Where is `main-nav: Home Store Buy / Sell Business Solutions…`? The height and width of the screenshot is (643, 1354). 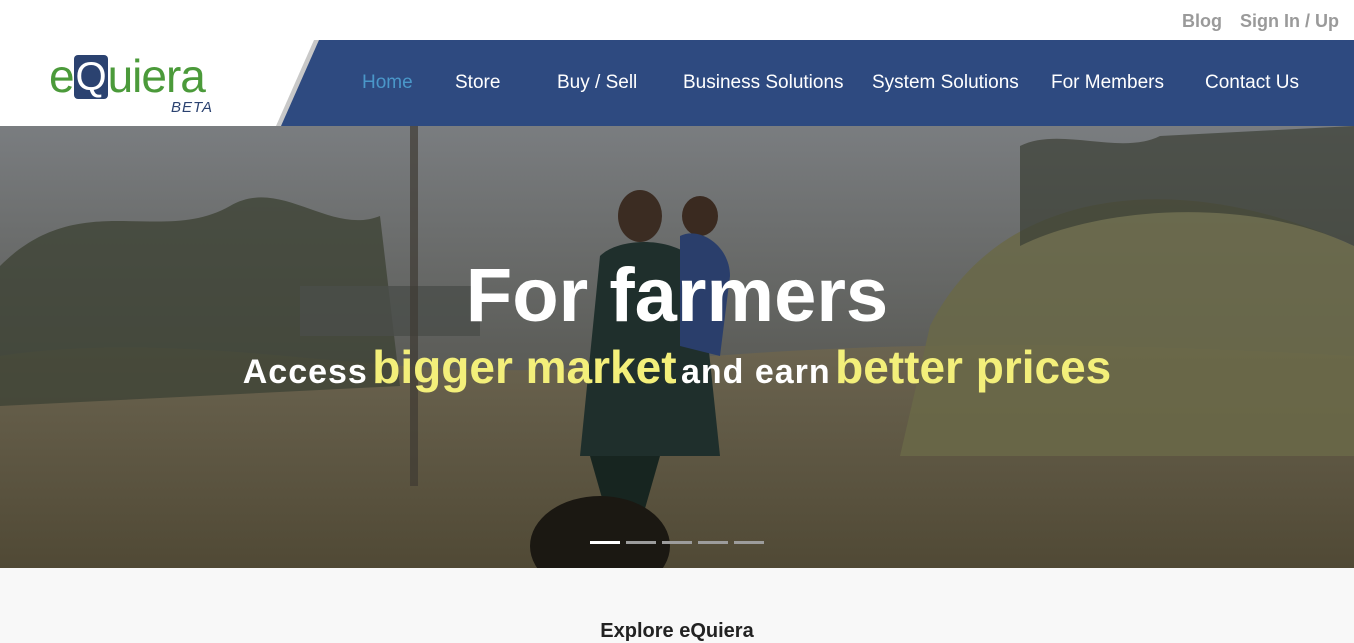
main-nav: Home Store Buy / Sell Business Solutions… is located at coordinates (815, 83).